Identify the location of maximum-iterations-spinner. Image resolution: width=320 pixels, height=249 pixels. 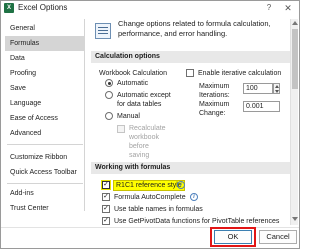
(276, 88).